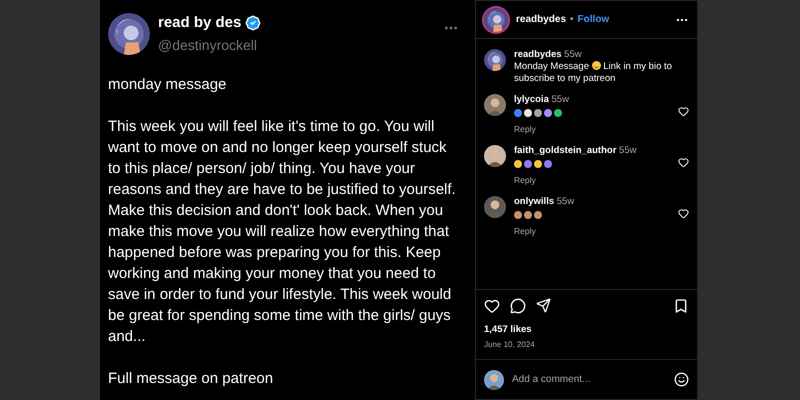 The height and width of the screenshot is (400, 800). I want to click on caption-text: readbydes 55w Monday Message Link in my bio to subscribe to my patreon, so click(593, 67).